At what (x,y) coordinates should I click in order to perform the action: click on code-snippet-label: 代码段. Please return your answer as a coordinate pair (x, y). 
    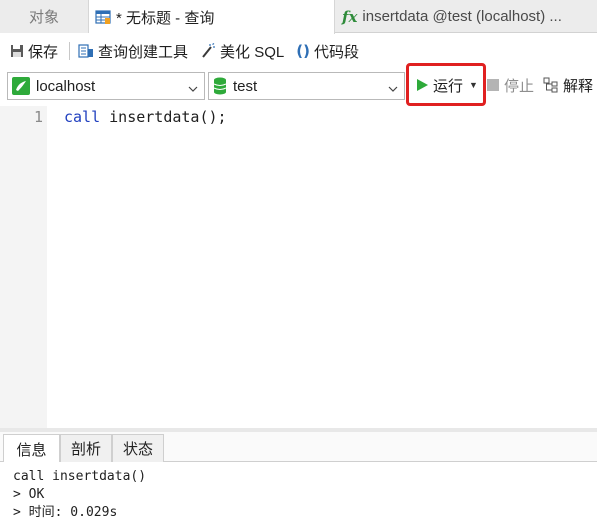
    Looking at the image, I should click on (336, 52).